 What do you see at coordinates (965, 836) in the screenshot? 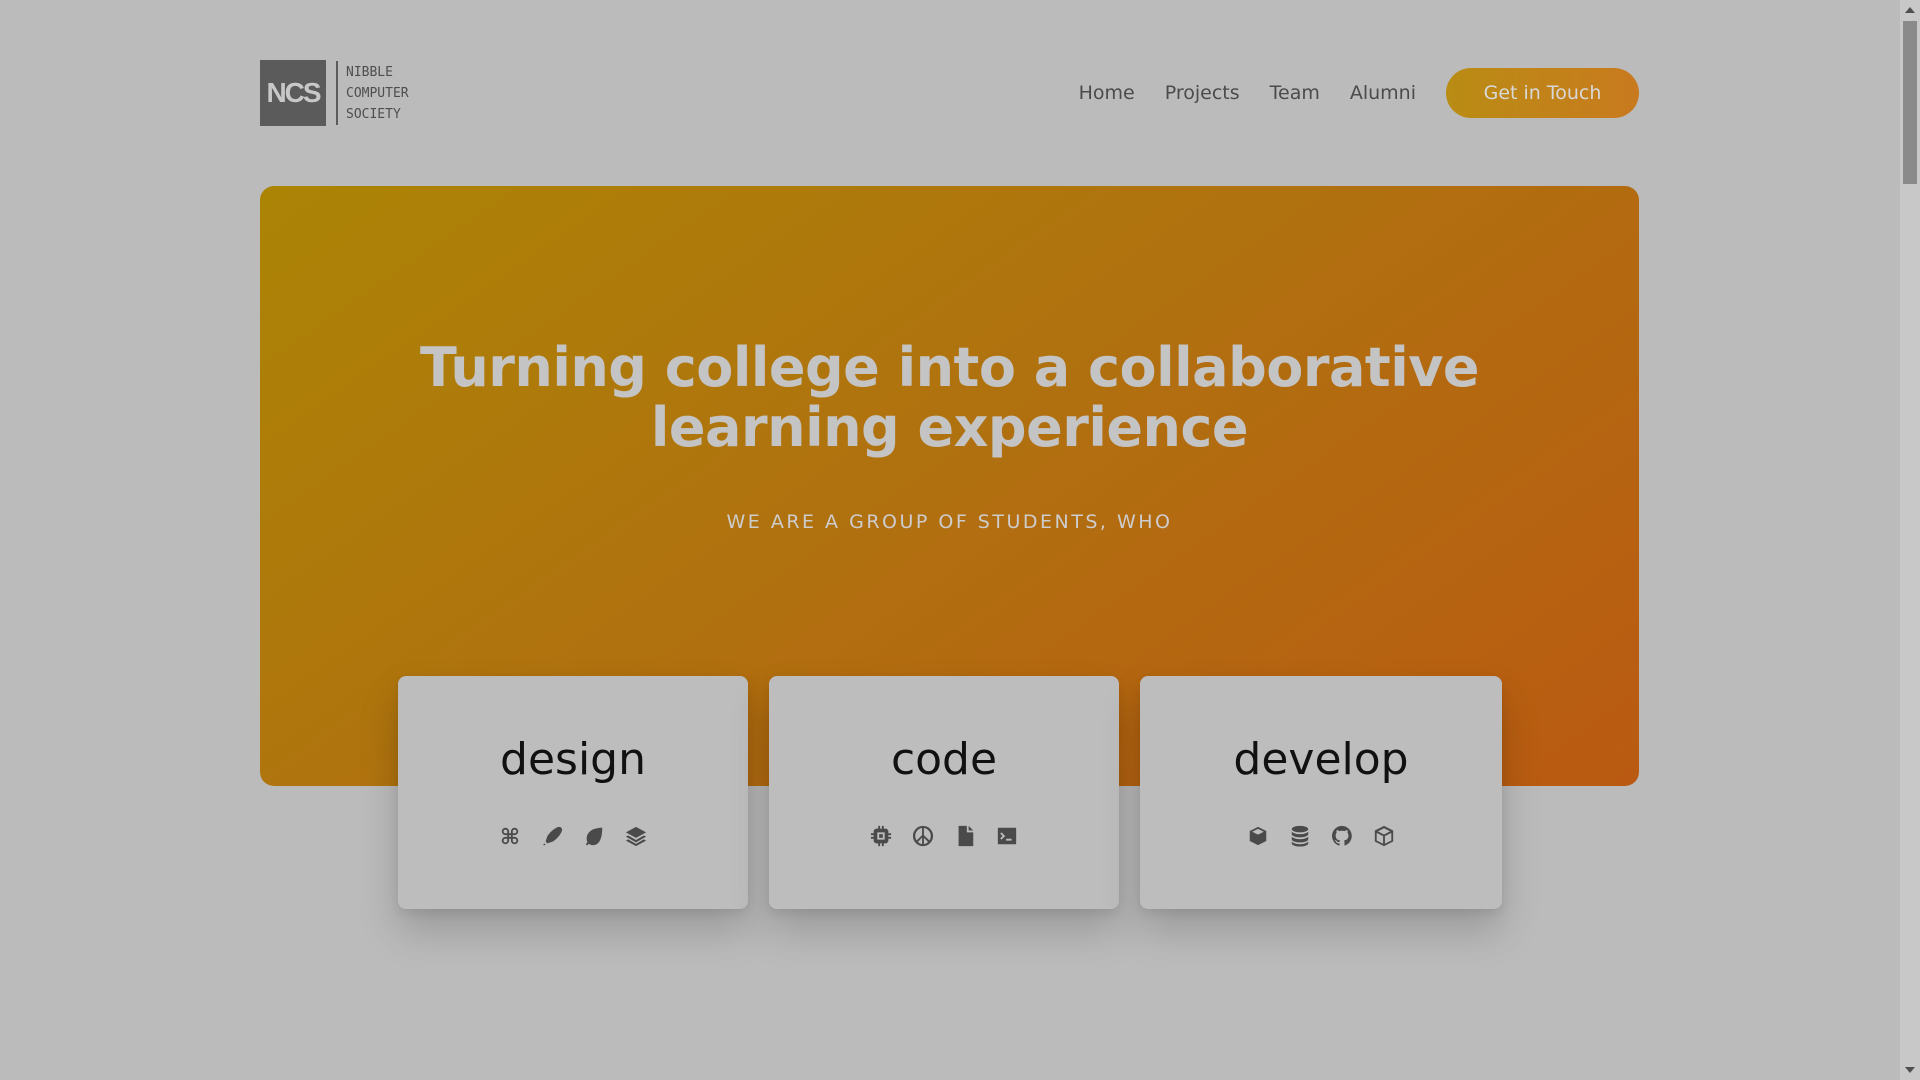
I see `file-icon` at bounding box center [965, 836].